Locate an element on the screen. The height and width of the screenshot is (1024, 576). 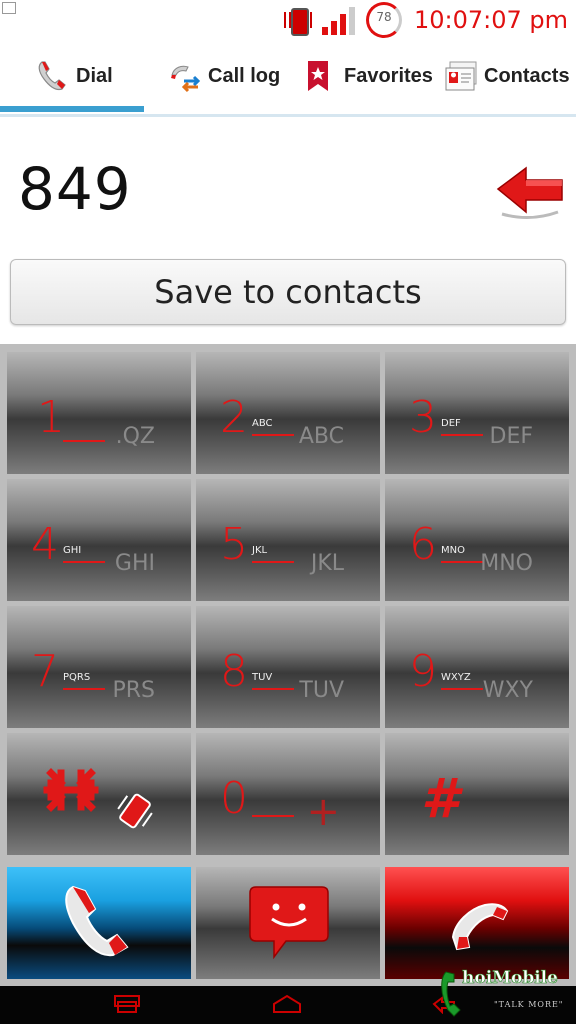
contacts-card-icon is located at coordinates (461, 76).